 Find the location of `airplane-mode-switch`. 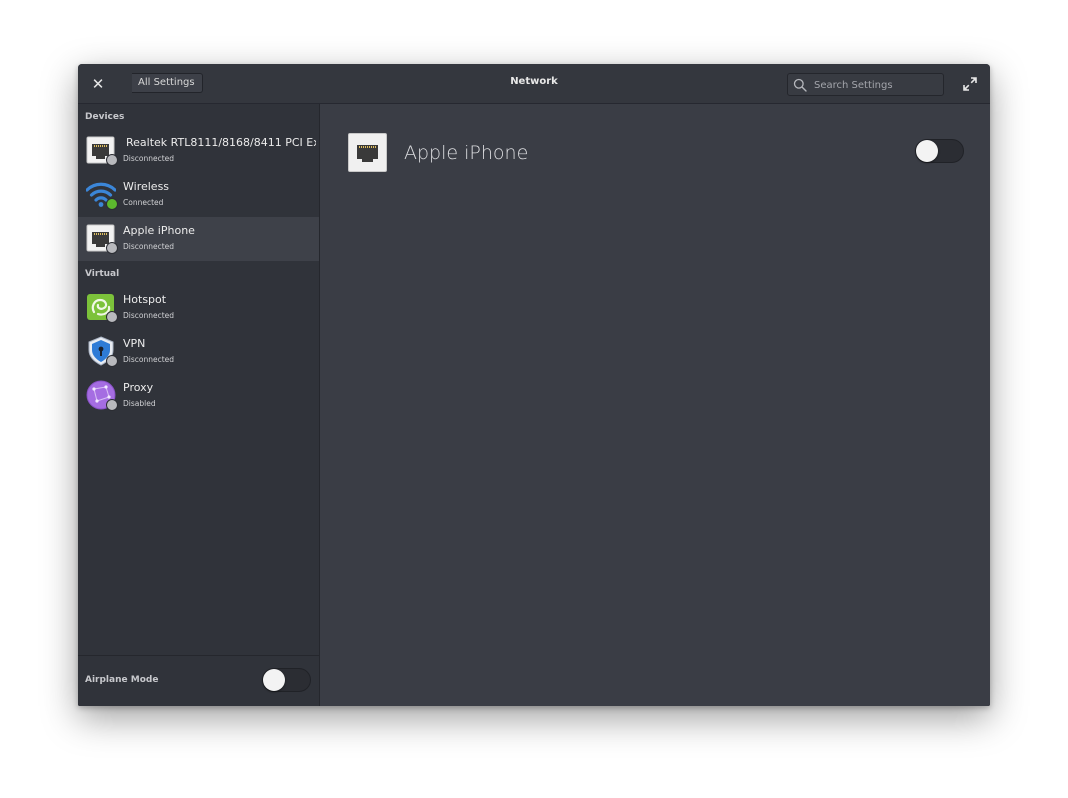

airplane-mode-switch is located at coordinates (286, 680).